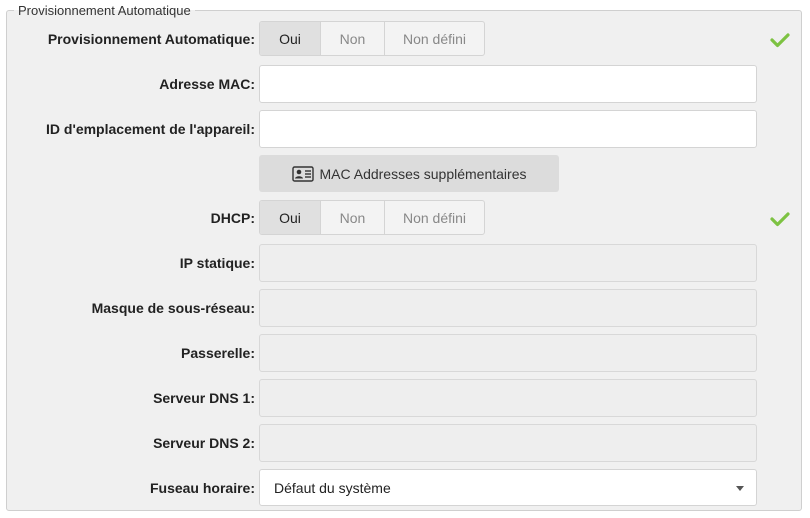  What do you see at coordinates (202, 488) in the screenshot?
I see `timezone-label: Fuseau horaire:` at bounding box center [202, 488].